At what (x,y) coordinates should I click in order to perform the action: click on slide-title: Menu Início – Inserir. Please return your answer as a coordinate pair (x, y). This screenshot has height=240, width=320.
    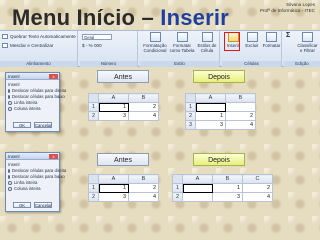
    Looking at the image, I should click on (120, 18).